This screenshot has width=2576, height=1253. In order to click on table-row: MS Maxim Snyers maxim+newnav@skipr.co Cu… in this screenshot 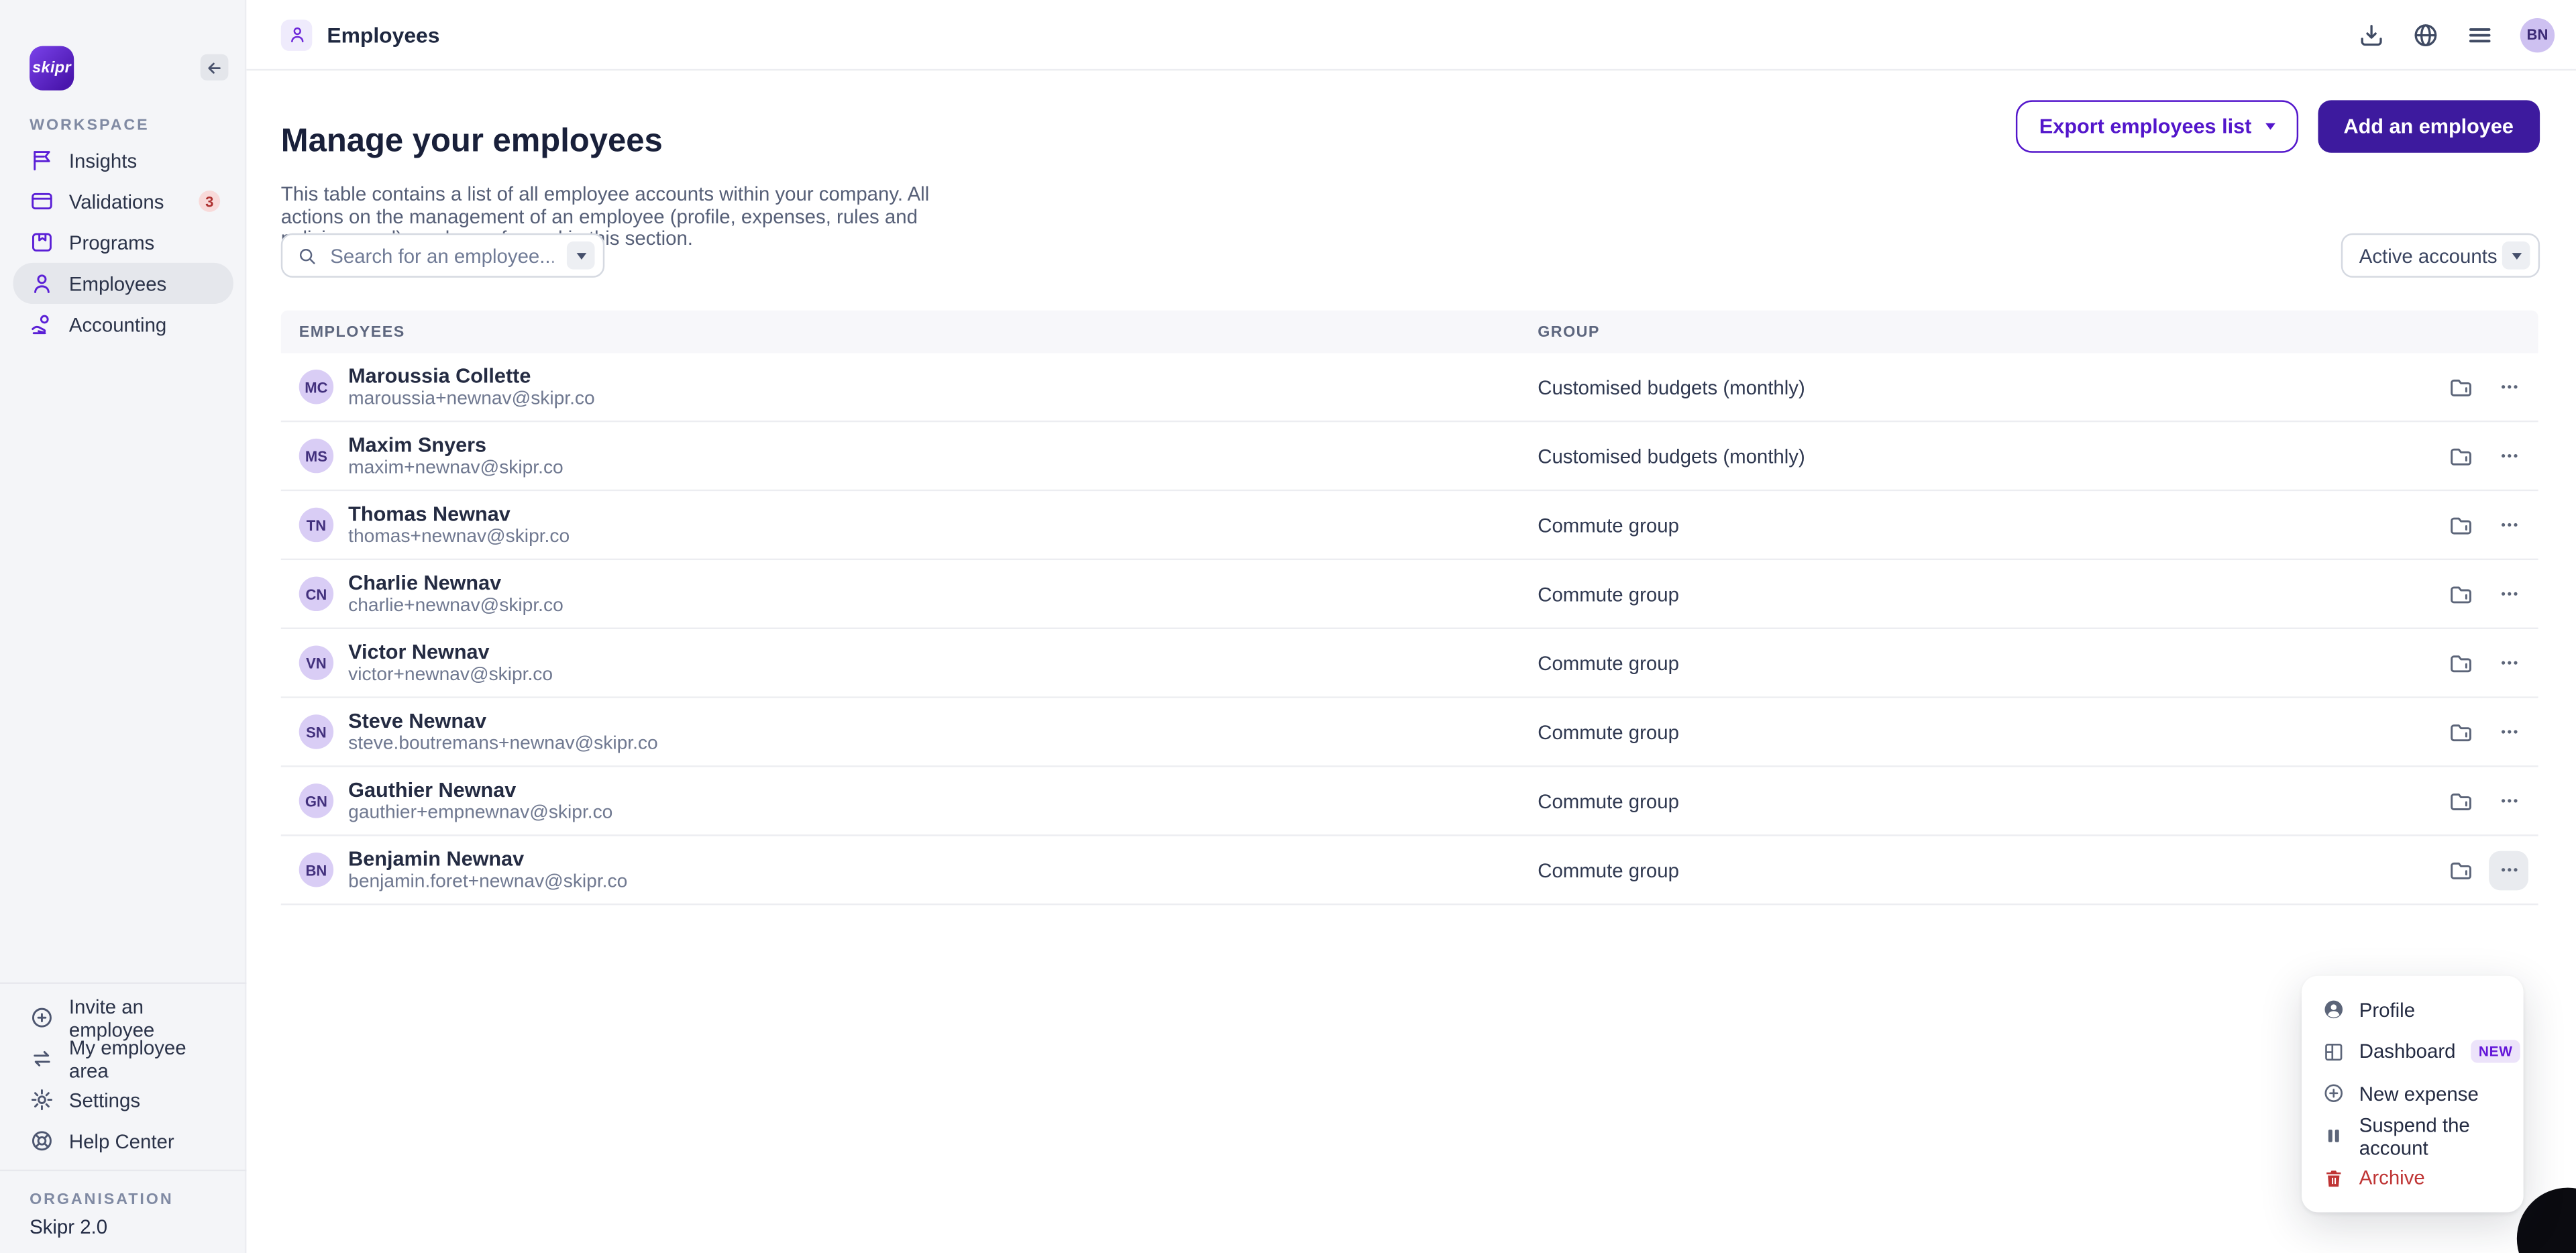, I will do `click(1409, 457)`.